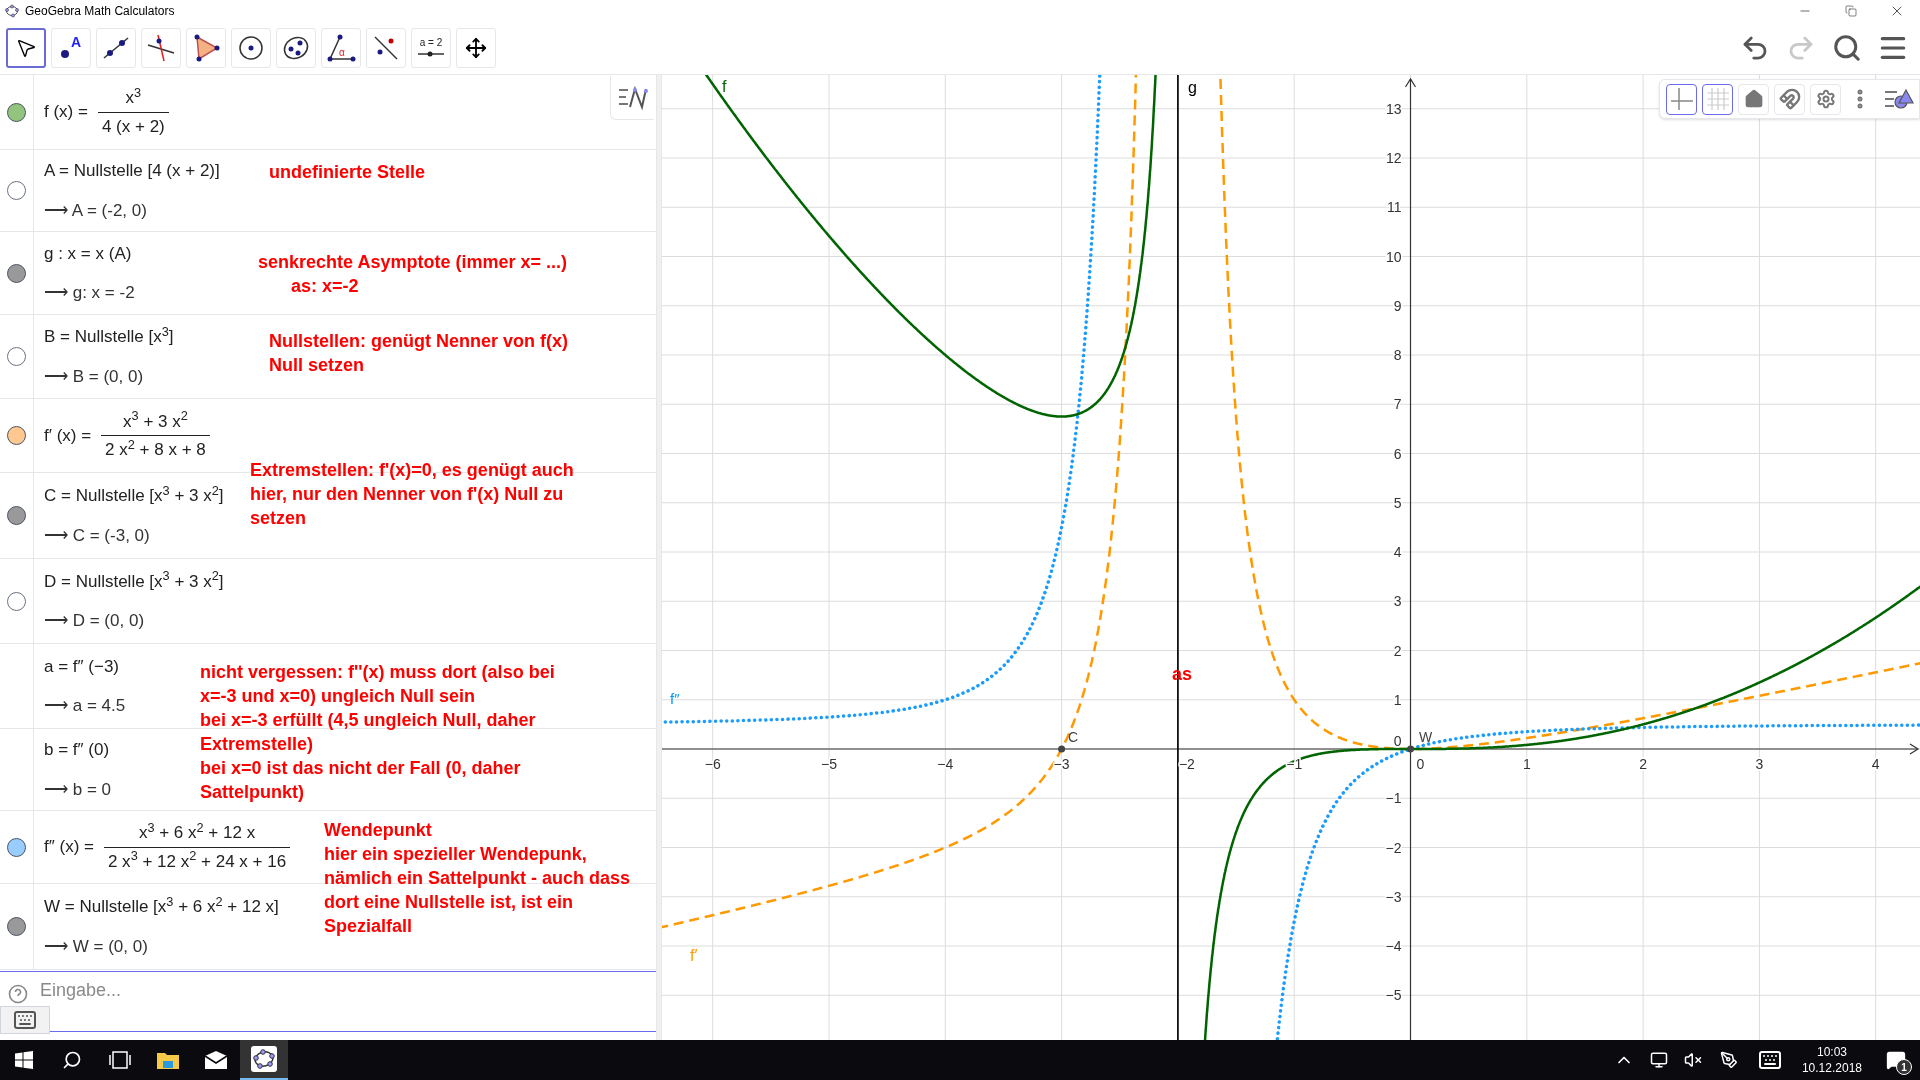 The width and height of the screenshot is (1920, 1080). I want to click on annotation-text: senkrechte Asymptote (immer x= ...) as: x=-2, so click(412, 274).